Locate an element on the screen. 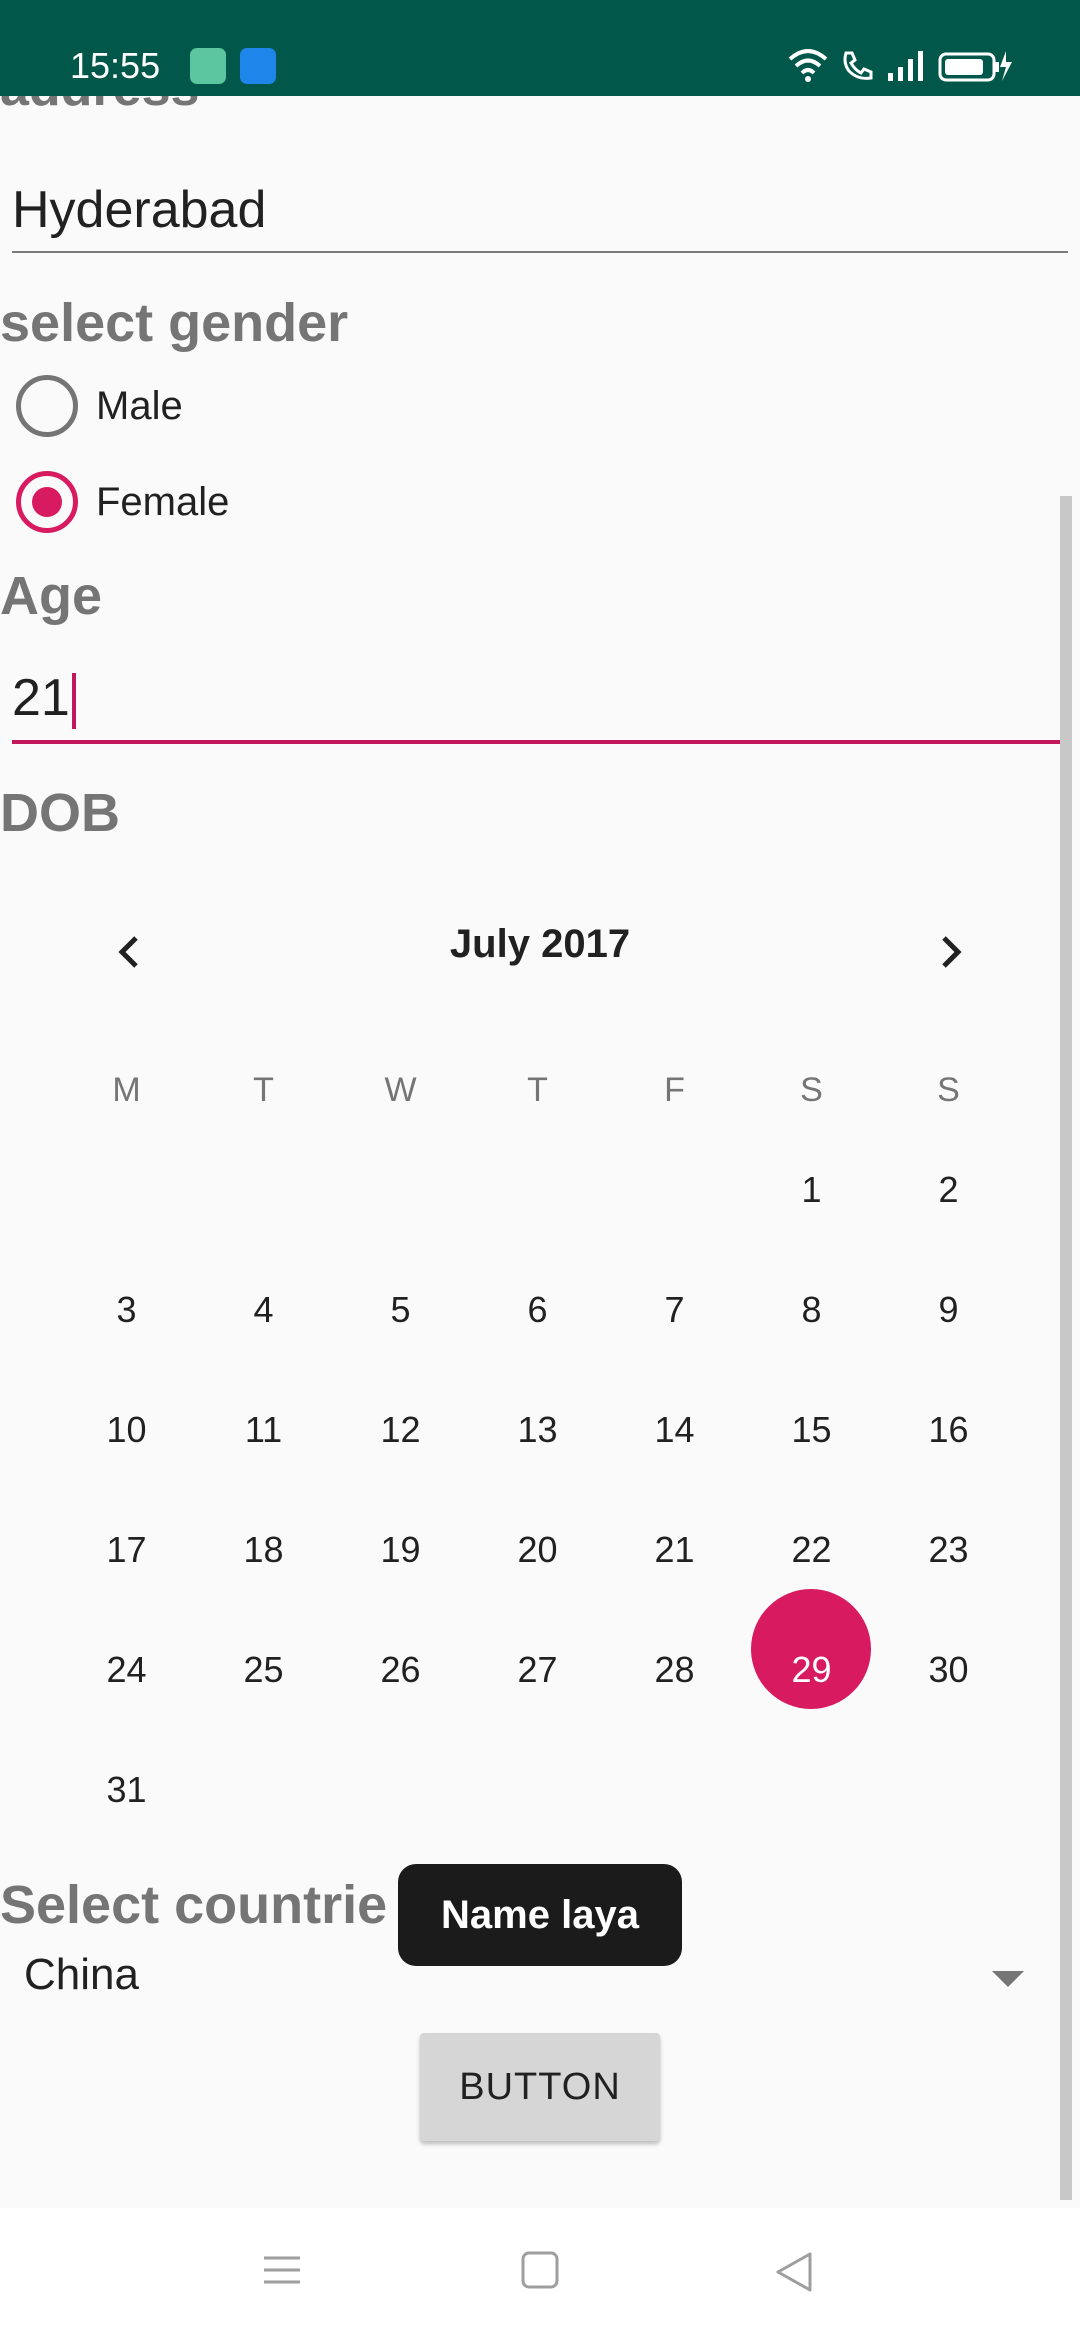  calendar-day-number: 17 is located at coordinates (126, 1549).